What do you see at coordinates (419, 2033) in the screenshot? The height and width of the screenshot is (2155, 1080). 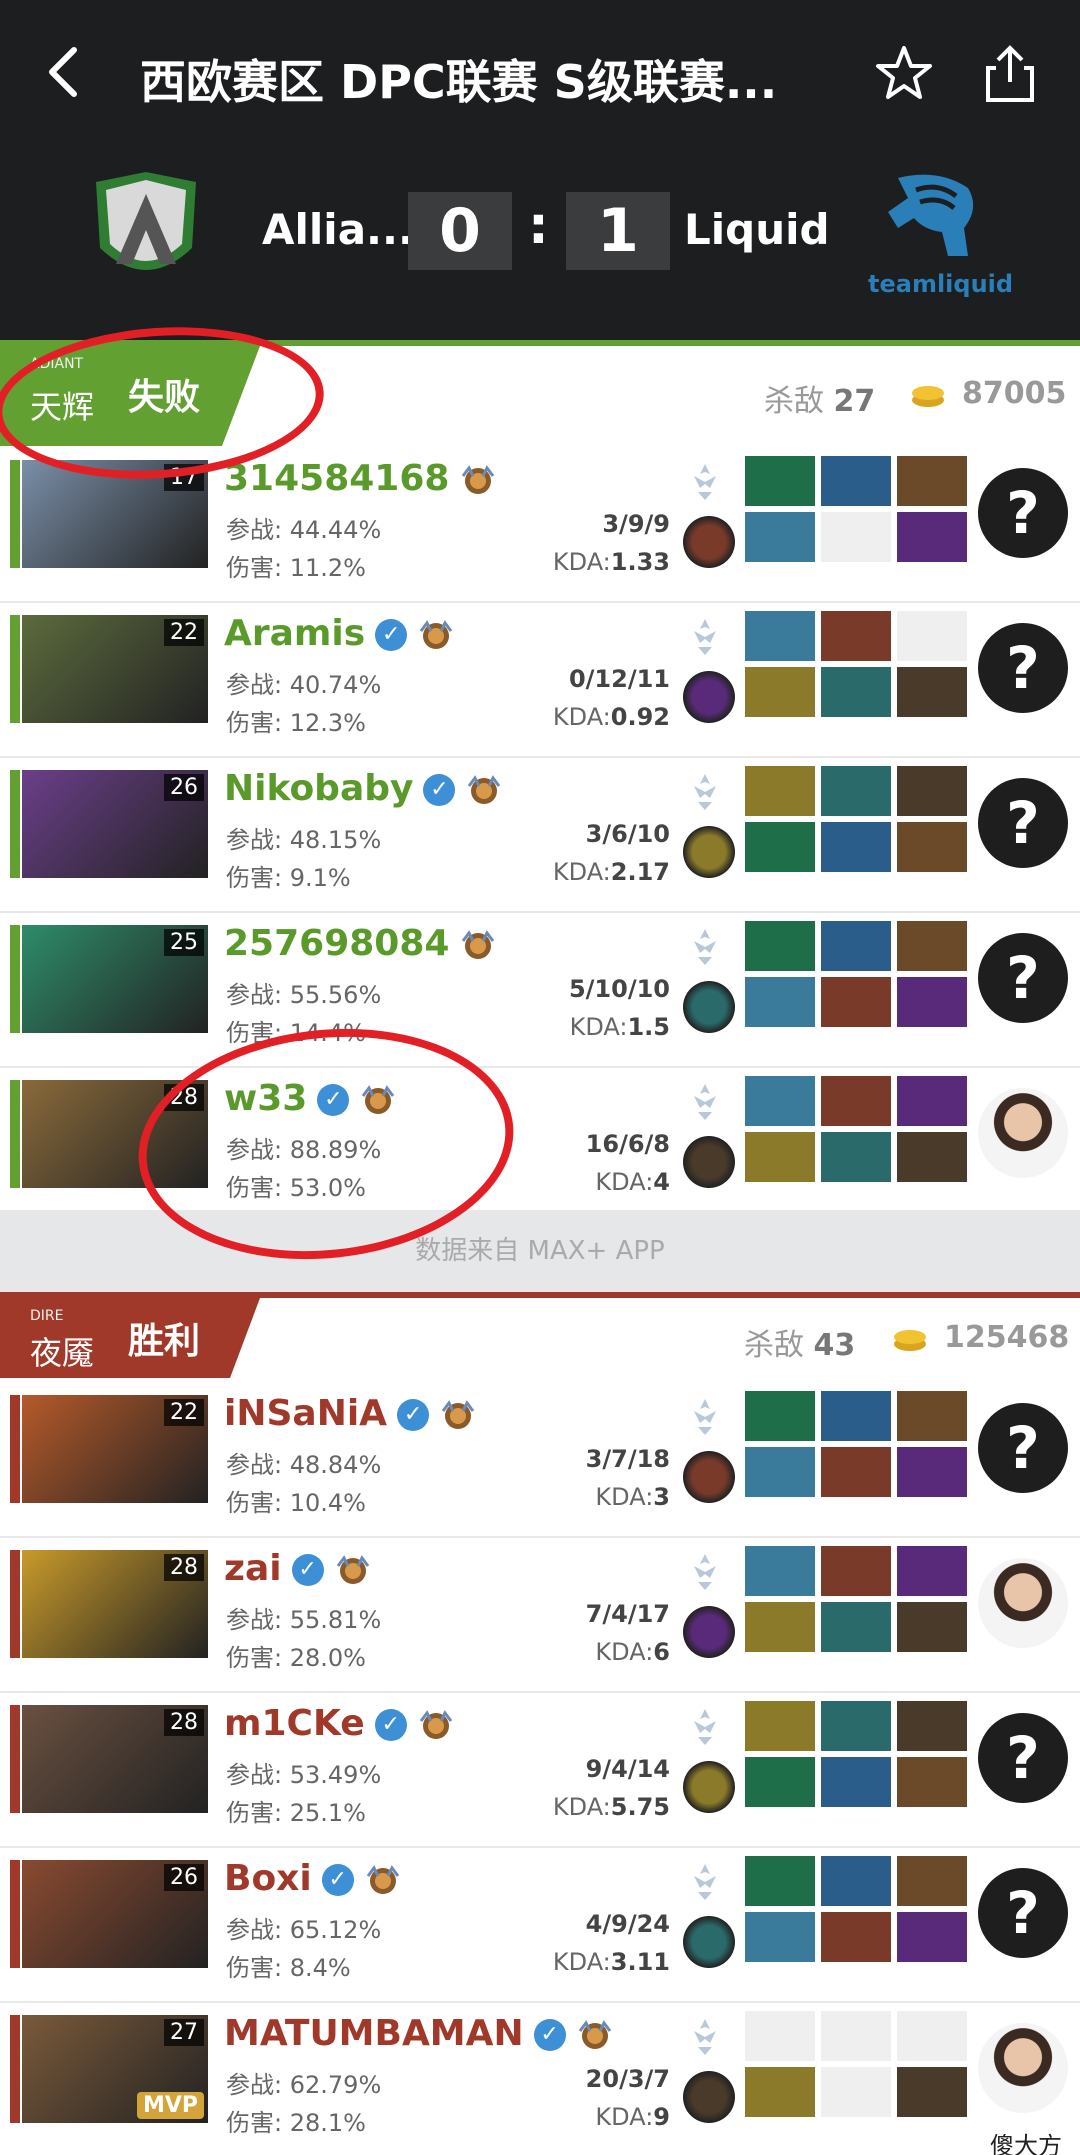 I see `player-name-line: MATUMBAMAN ✓` at bounding box center [419, 2033].